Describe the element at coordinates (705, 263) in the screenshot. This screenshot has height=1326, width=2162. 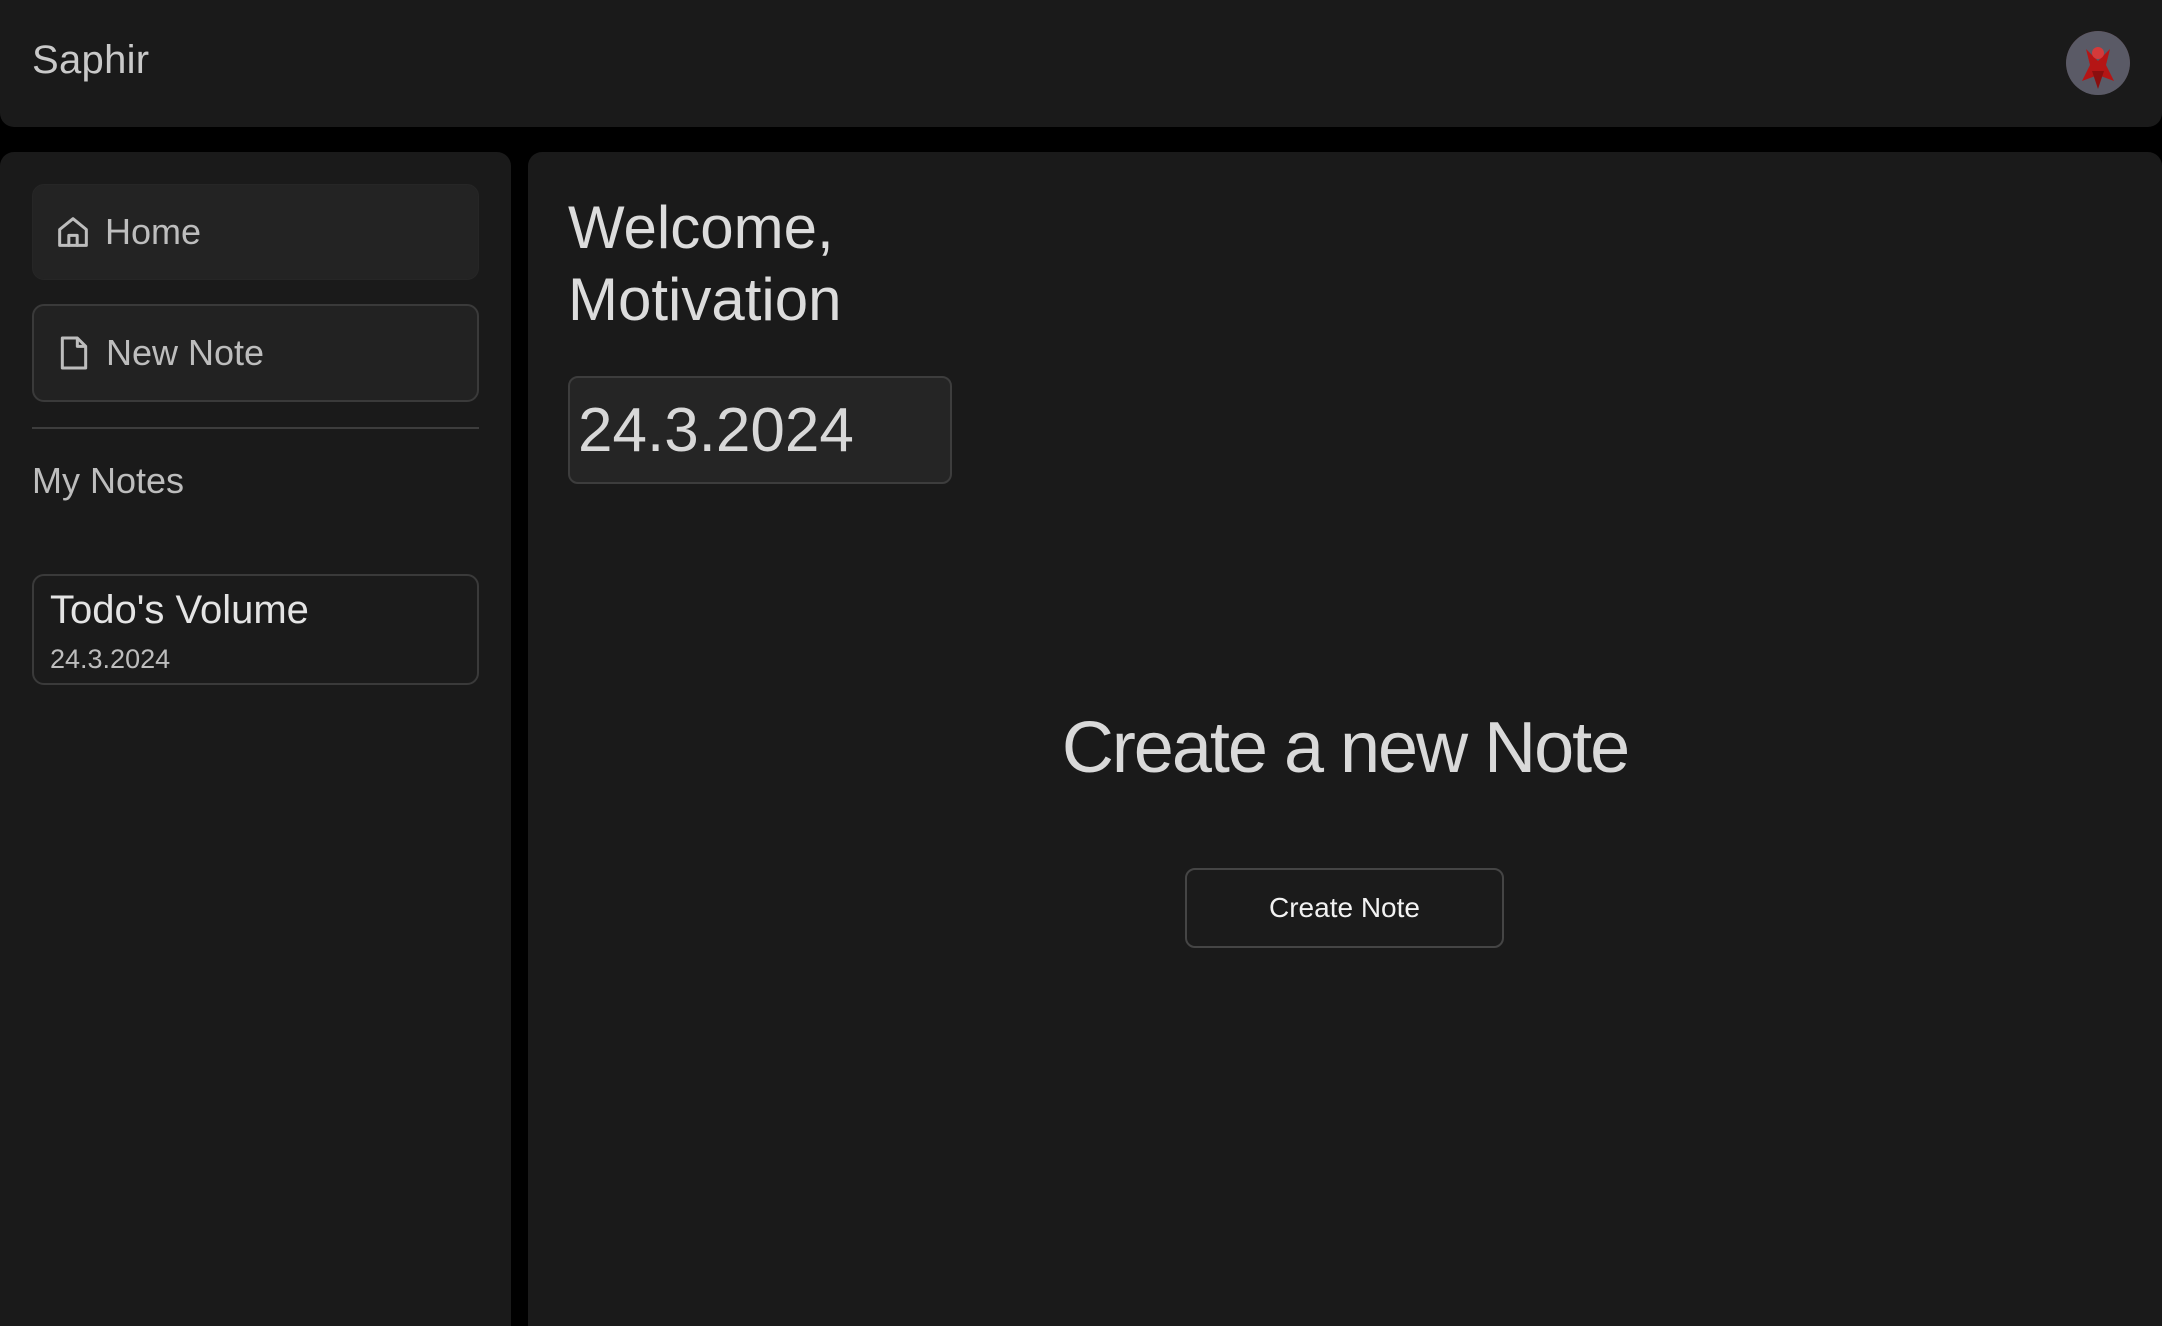
I see `welcome-heading: Welcome, Motivation` at that location.